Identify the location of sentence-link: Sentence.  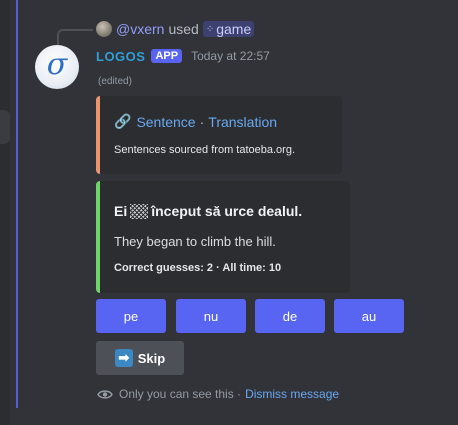
(165, 122).